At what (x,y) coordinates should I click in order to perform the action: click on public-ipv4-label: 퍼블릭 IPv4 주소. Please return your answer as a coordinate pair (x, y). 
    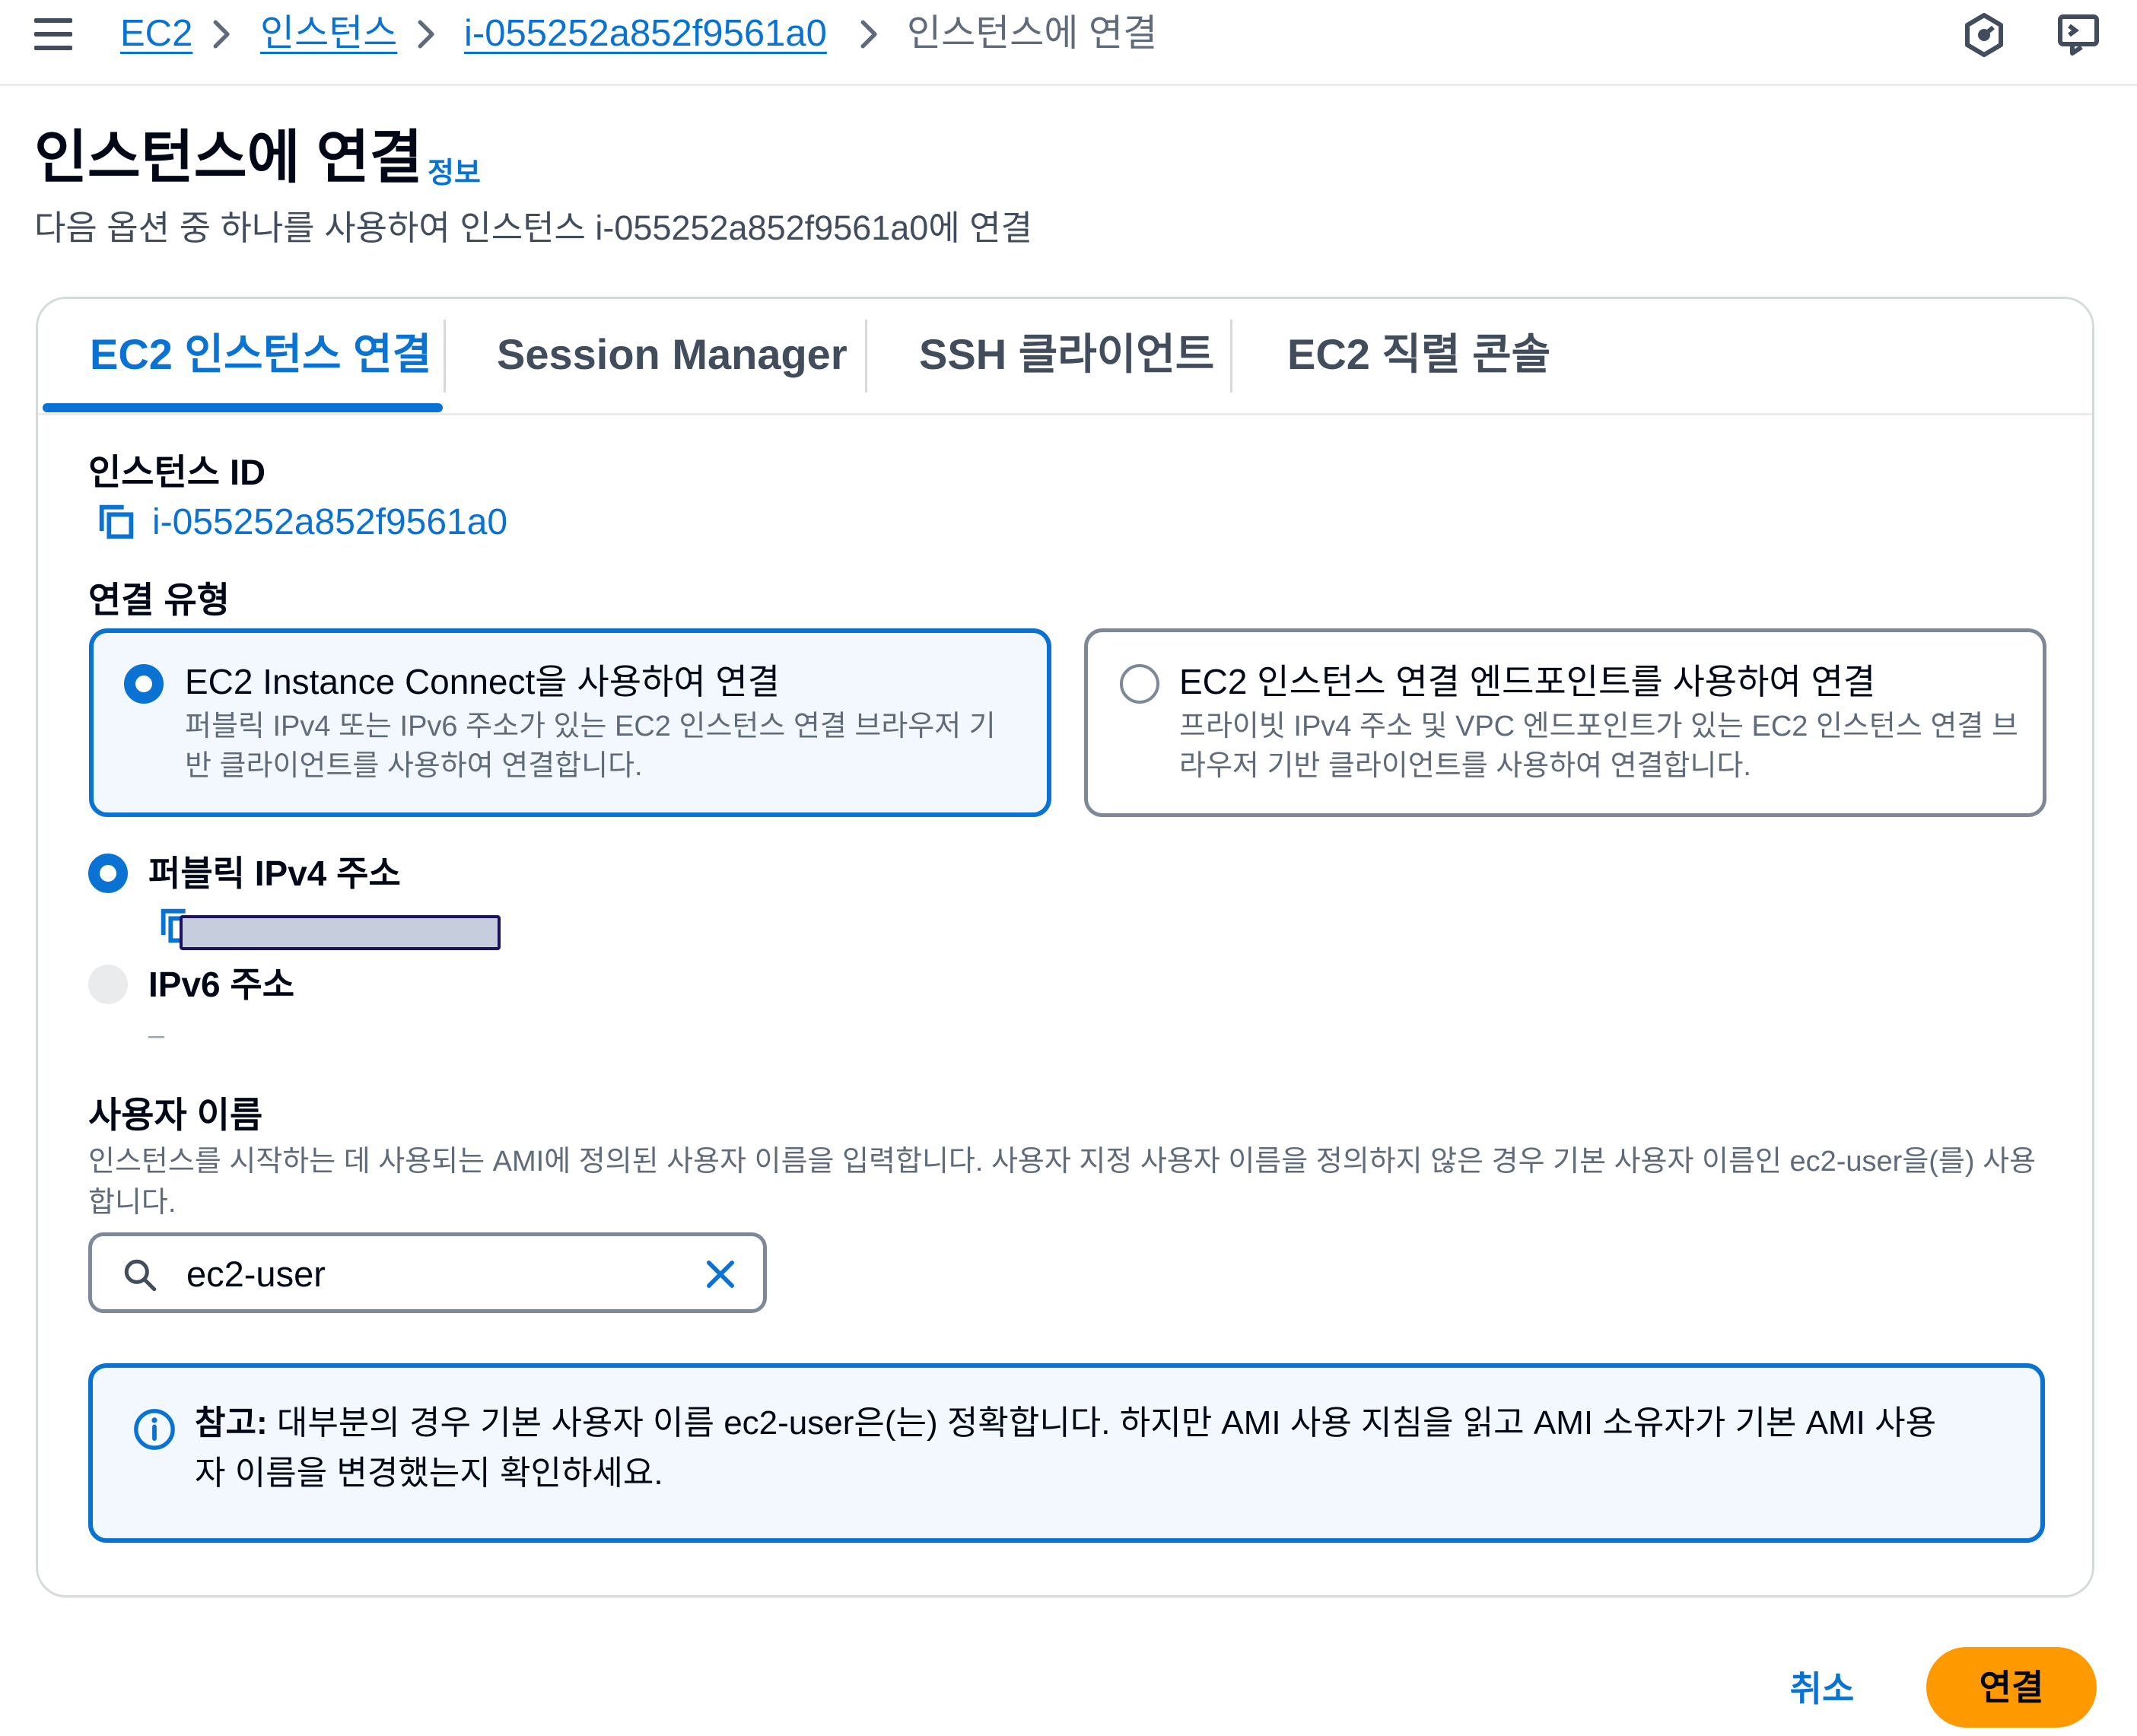
    Looking at the image, I should click on (274, 873).